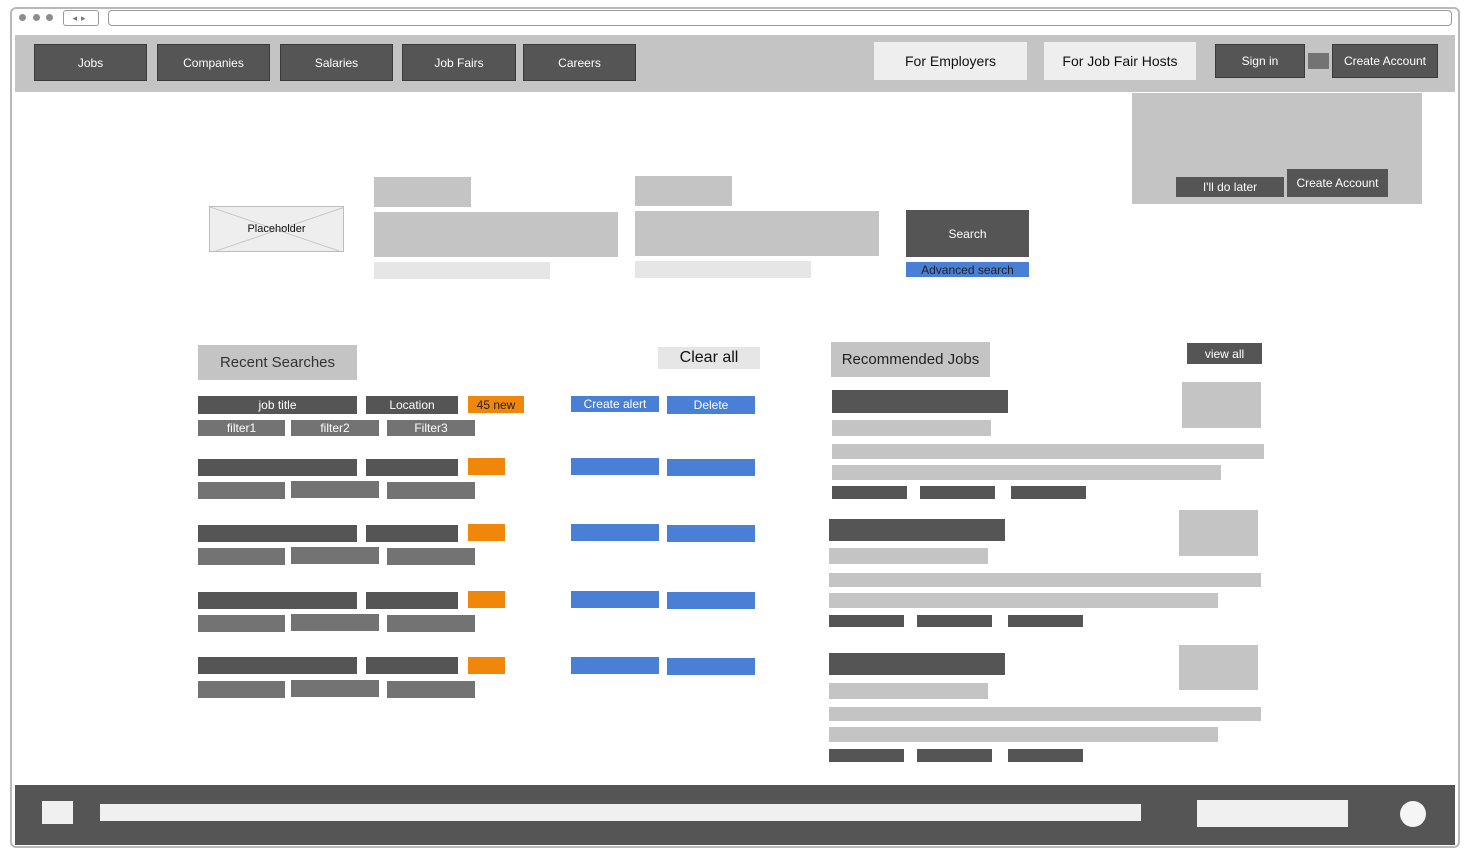 The image size is (1469, 859). I want to click on nav-jobs: Jobs, so click(90, 62).